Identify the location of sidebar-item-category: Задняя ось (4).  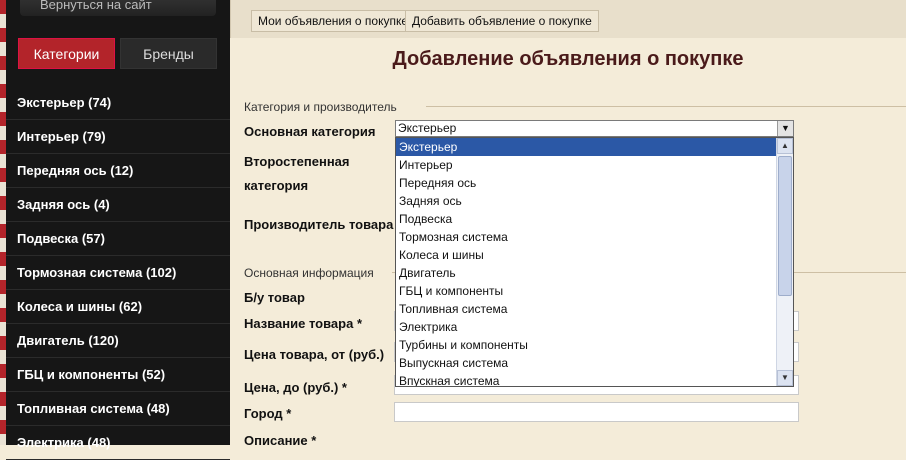
(118, 205).